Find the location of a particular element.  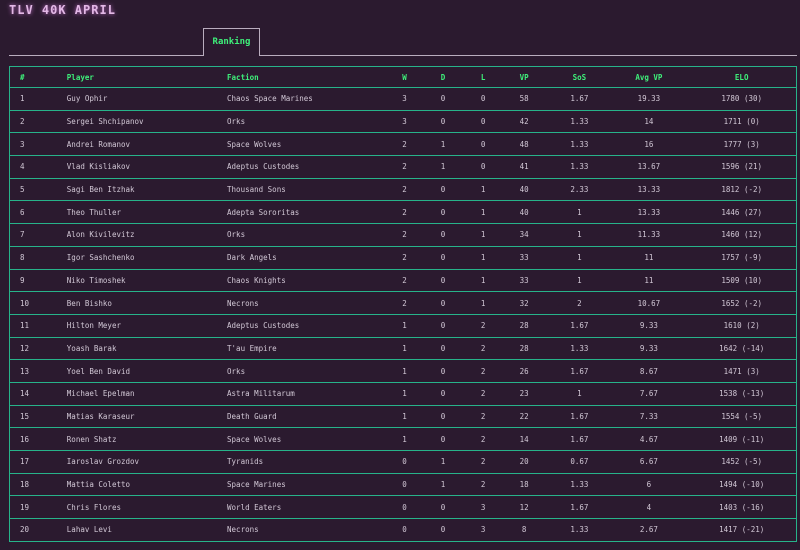

cell-sos: 2 is located at coordinates (579, 303).